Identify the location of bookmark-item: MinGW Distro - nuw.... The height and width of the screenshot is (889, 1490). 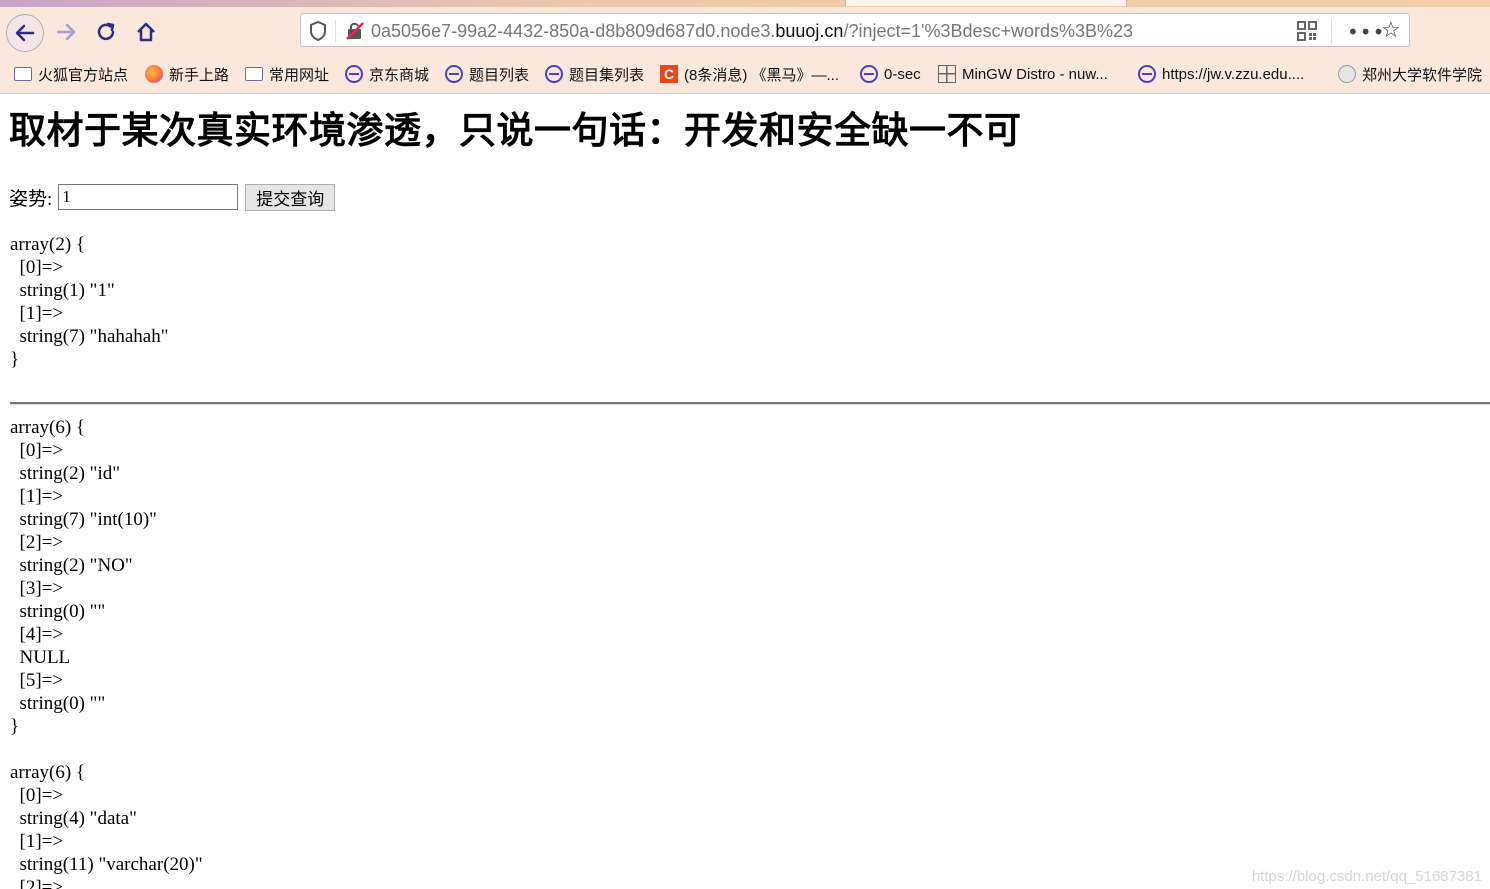
(1023, 74).